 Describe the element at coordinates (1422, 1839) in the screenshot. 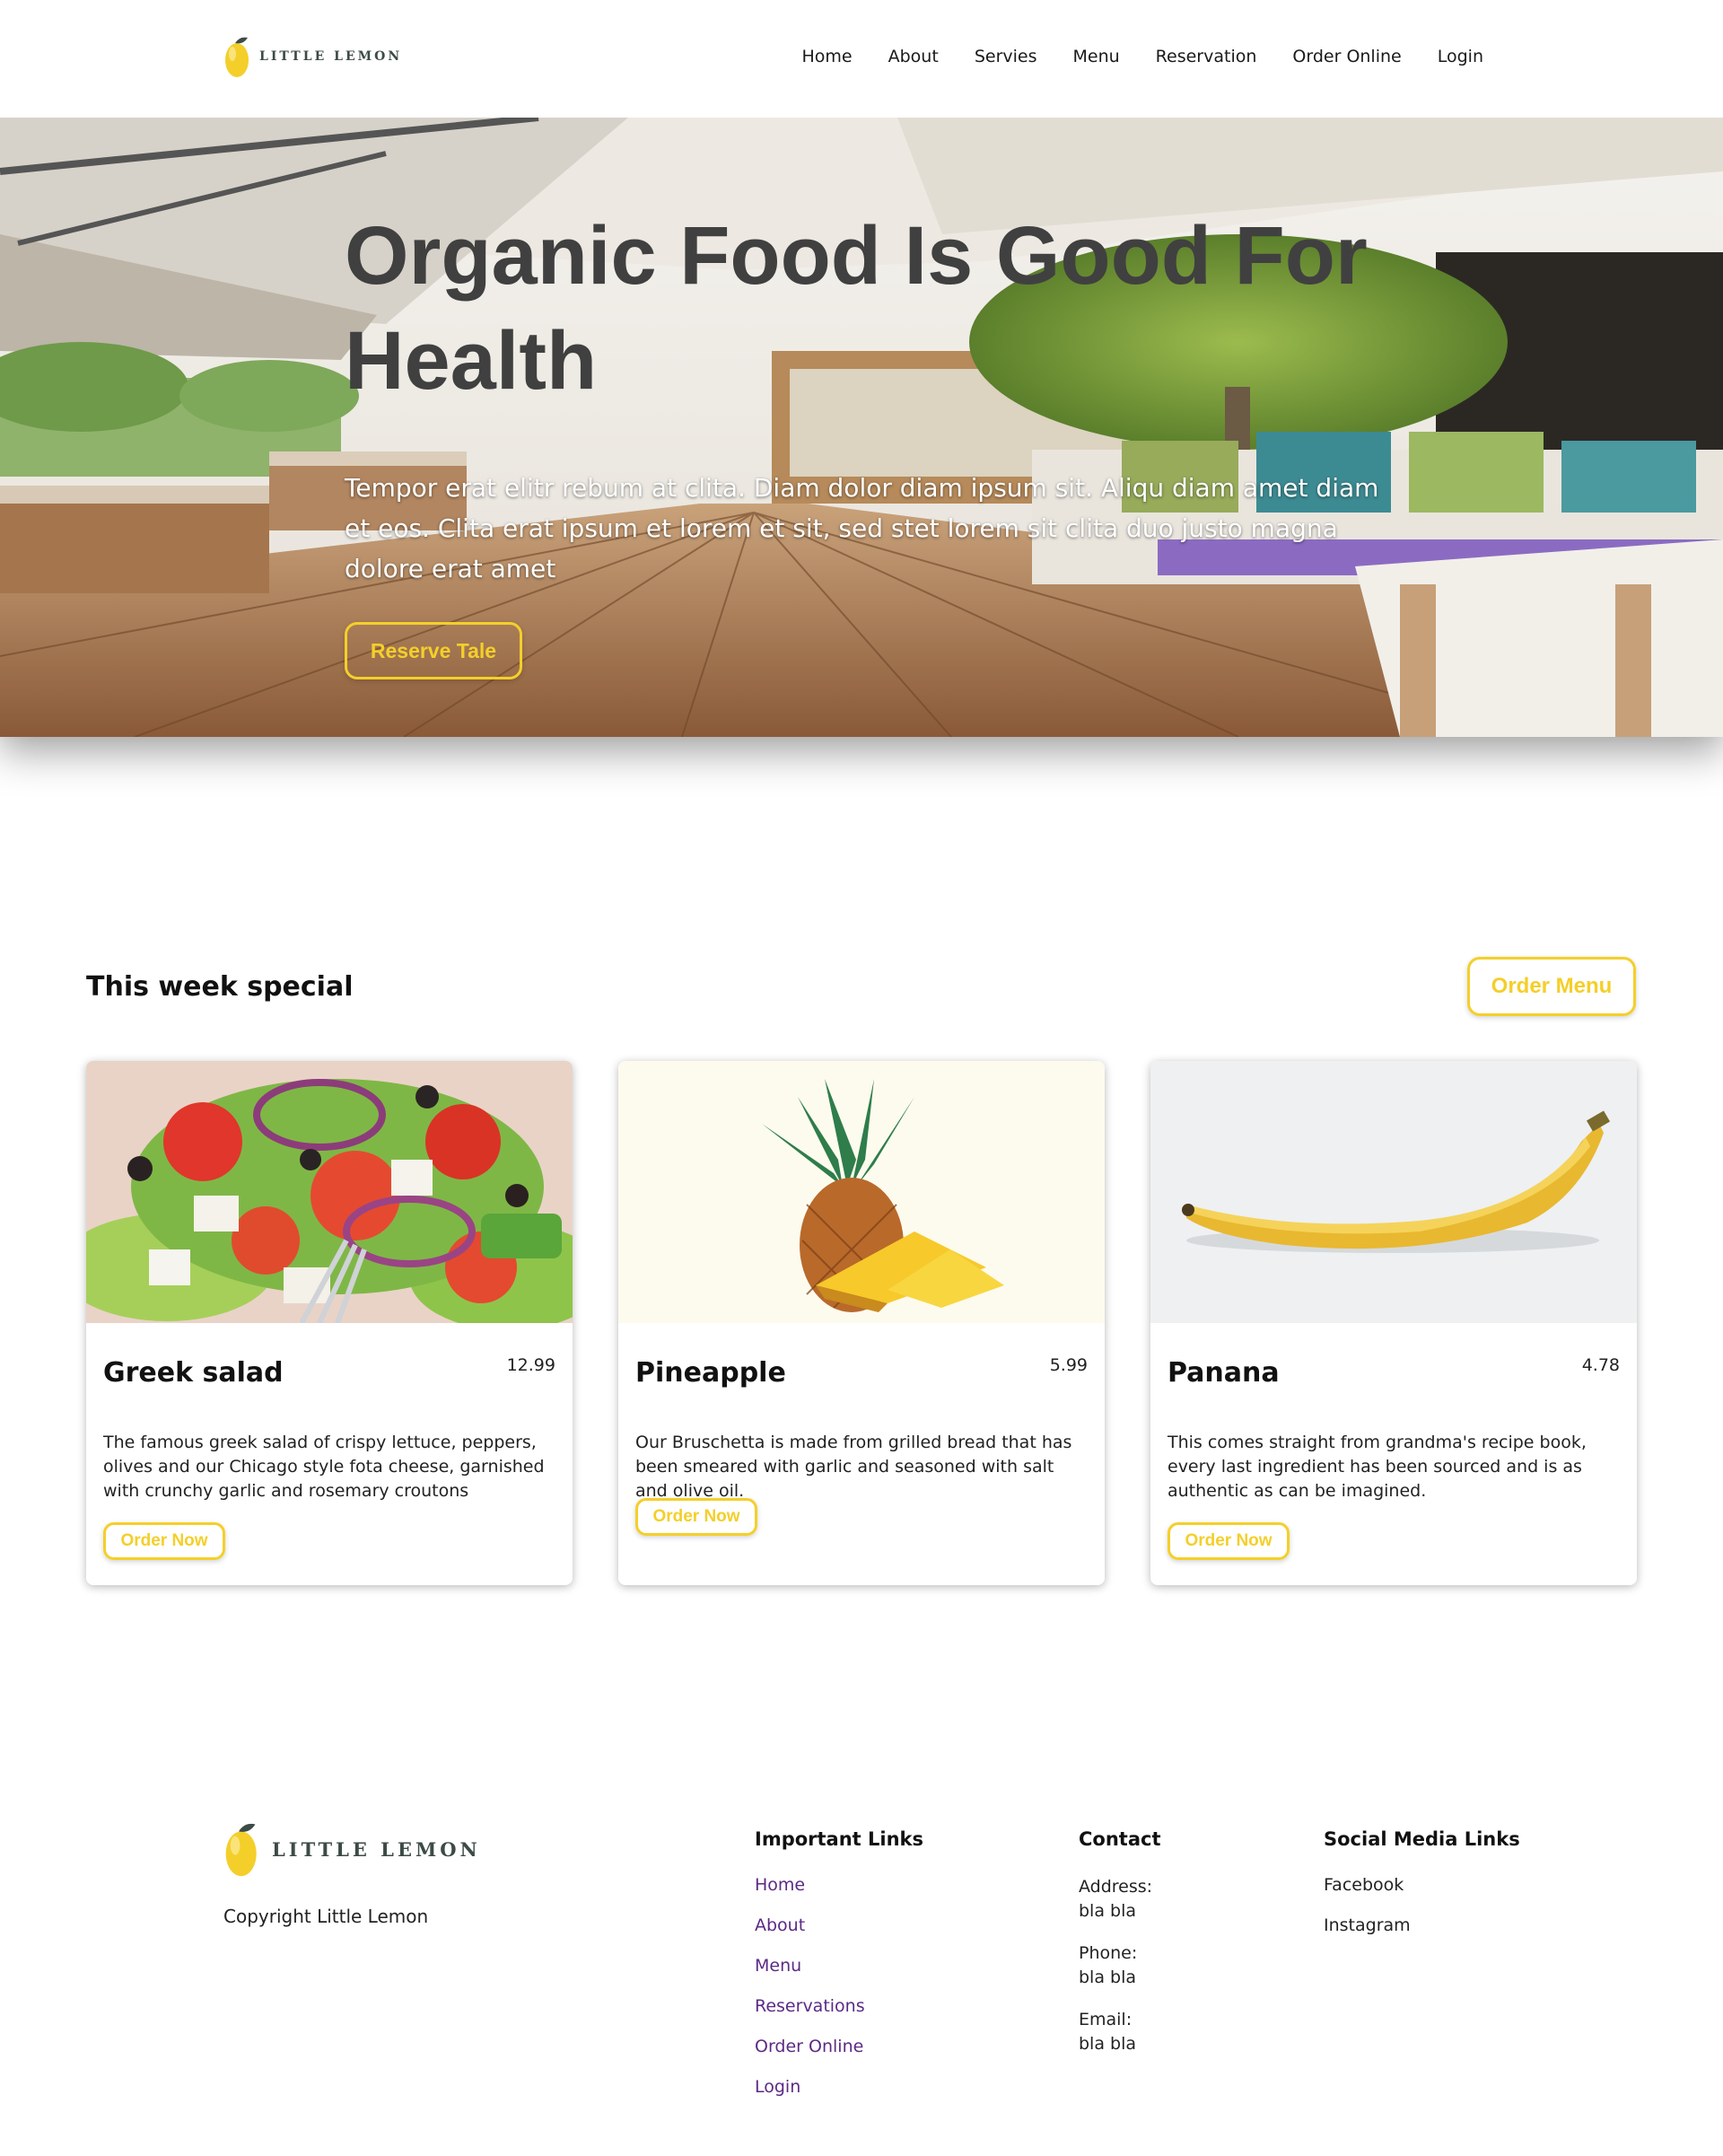

I see `social-links-title: Social Media Links` at that location.